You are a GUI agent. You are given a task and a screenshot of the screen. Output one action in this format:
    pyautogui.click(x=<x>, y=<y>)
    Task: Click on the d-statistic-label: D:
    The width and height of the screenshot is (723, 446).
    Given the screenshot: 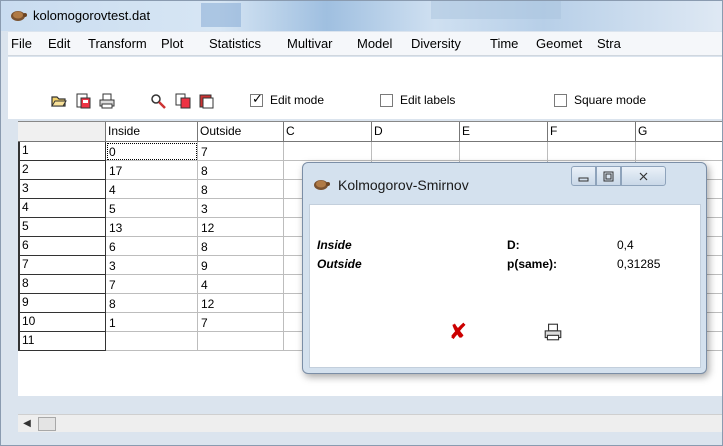 What is the action you would take?
    pyautogui.click(x=513, y=245)
    